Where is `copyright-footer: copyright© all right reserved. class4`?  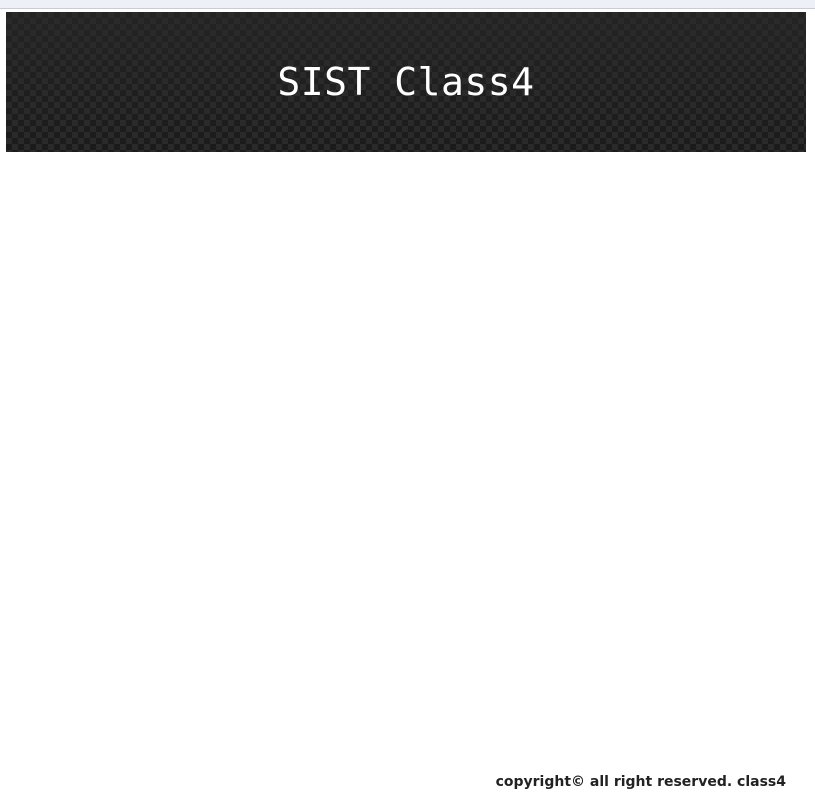
copyright-footer: copyright© all right reserved. class4 is located at coordinates (640, 782).